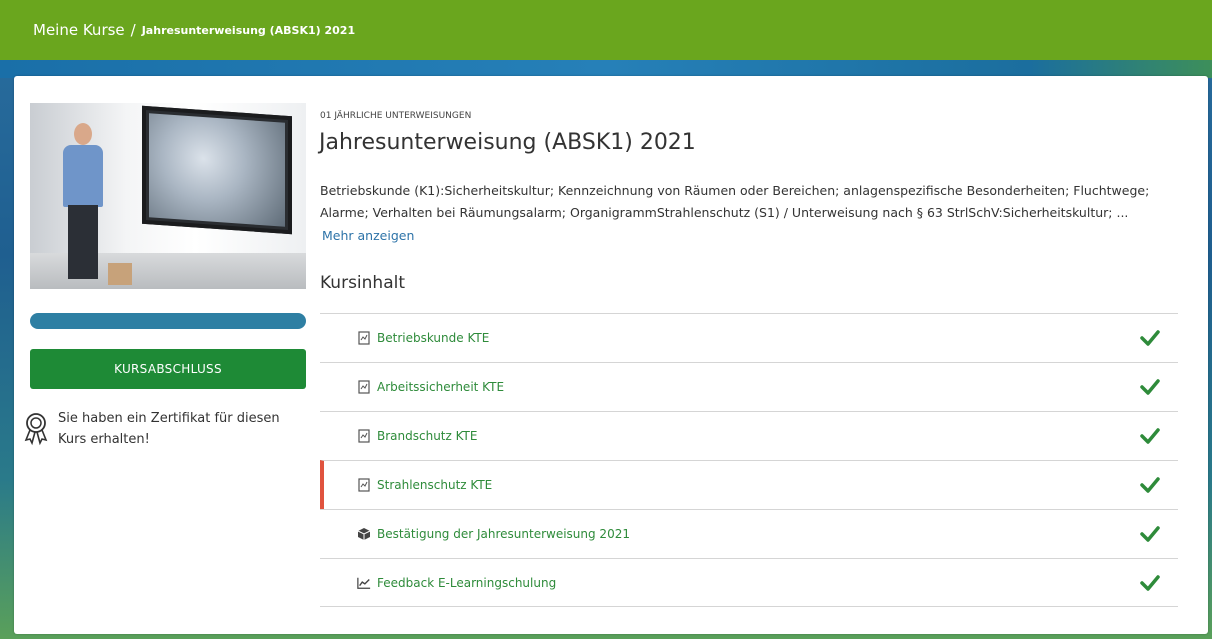  Describe the element at coordinates (749, 533) in the screenshot. I see `lesson-item: Bestätigung der Jahresunterweisung 2021` at that location.